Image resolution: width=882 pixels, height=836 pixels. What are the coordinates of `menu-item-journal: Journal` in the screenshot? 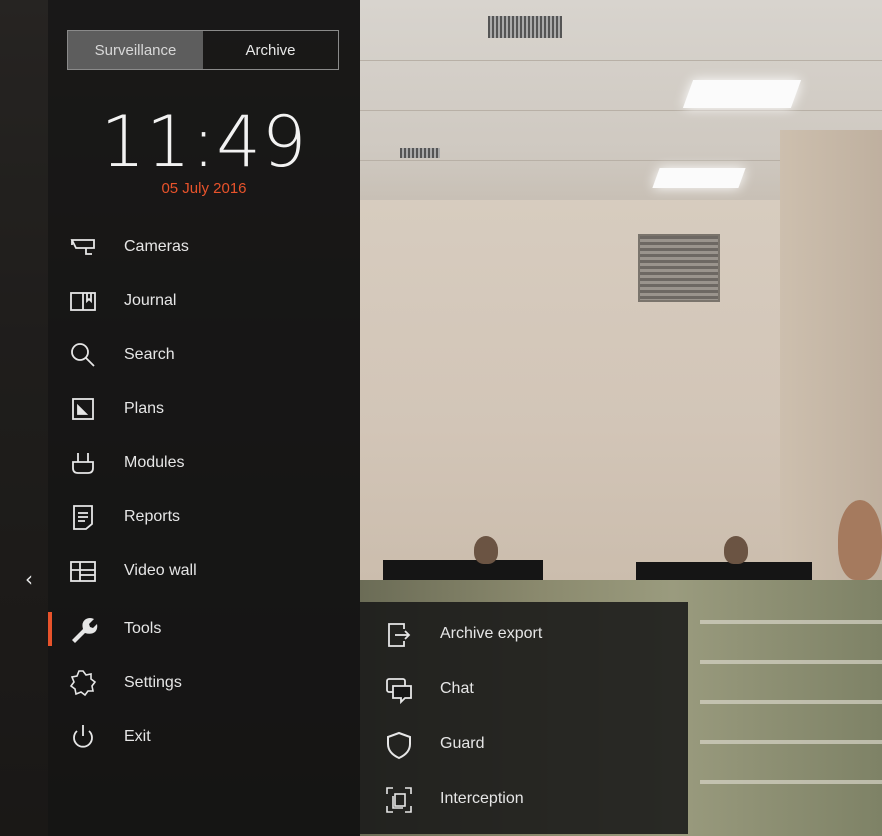 It's located at (204, 301).